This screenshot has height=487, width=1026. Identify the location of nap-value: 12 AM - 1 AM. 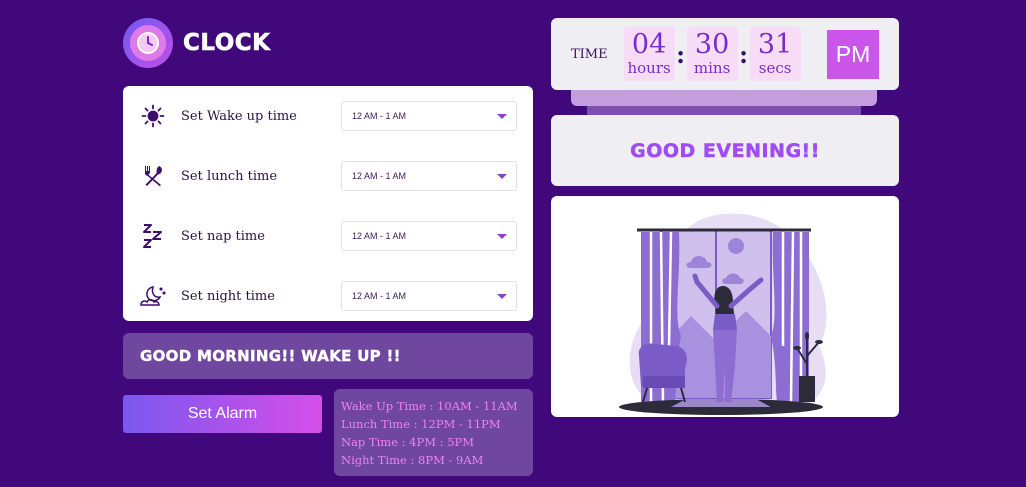
(379, 236).